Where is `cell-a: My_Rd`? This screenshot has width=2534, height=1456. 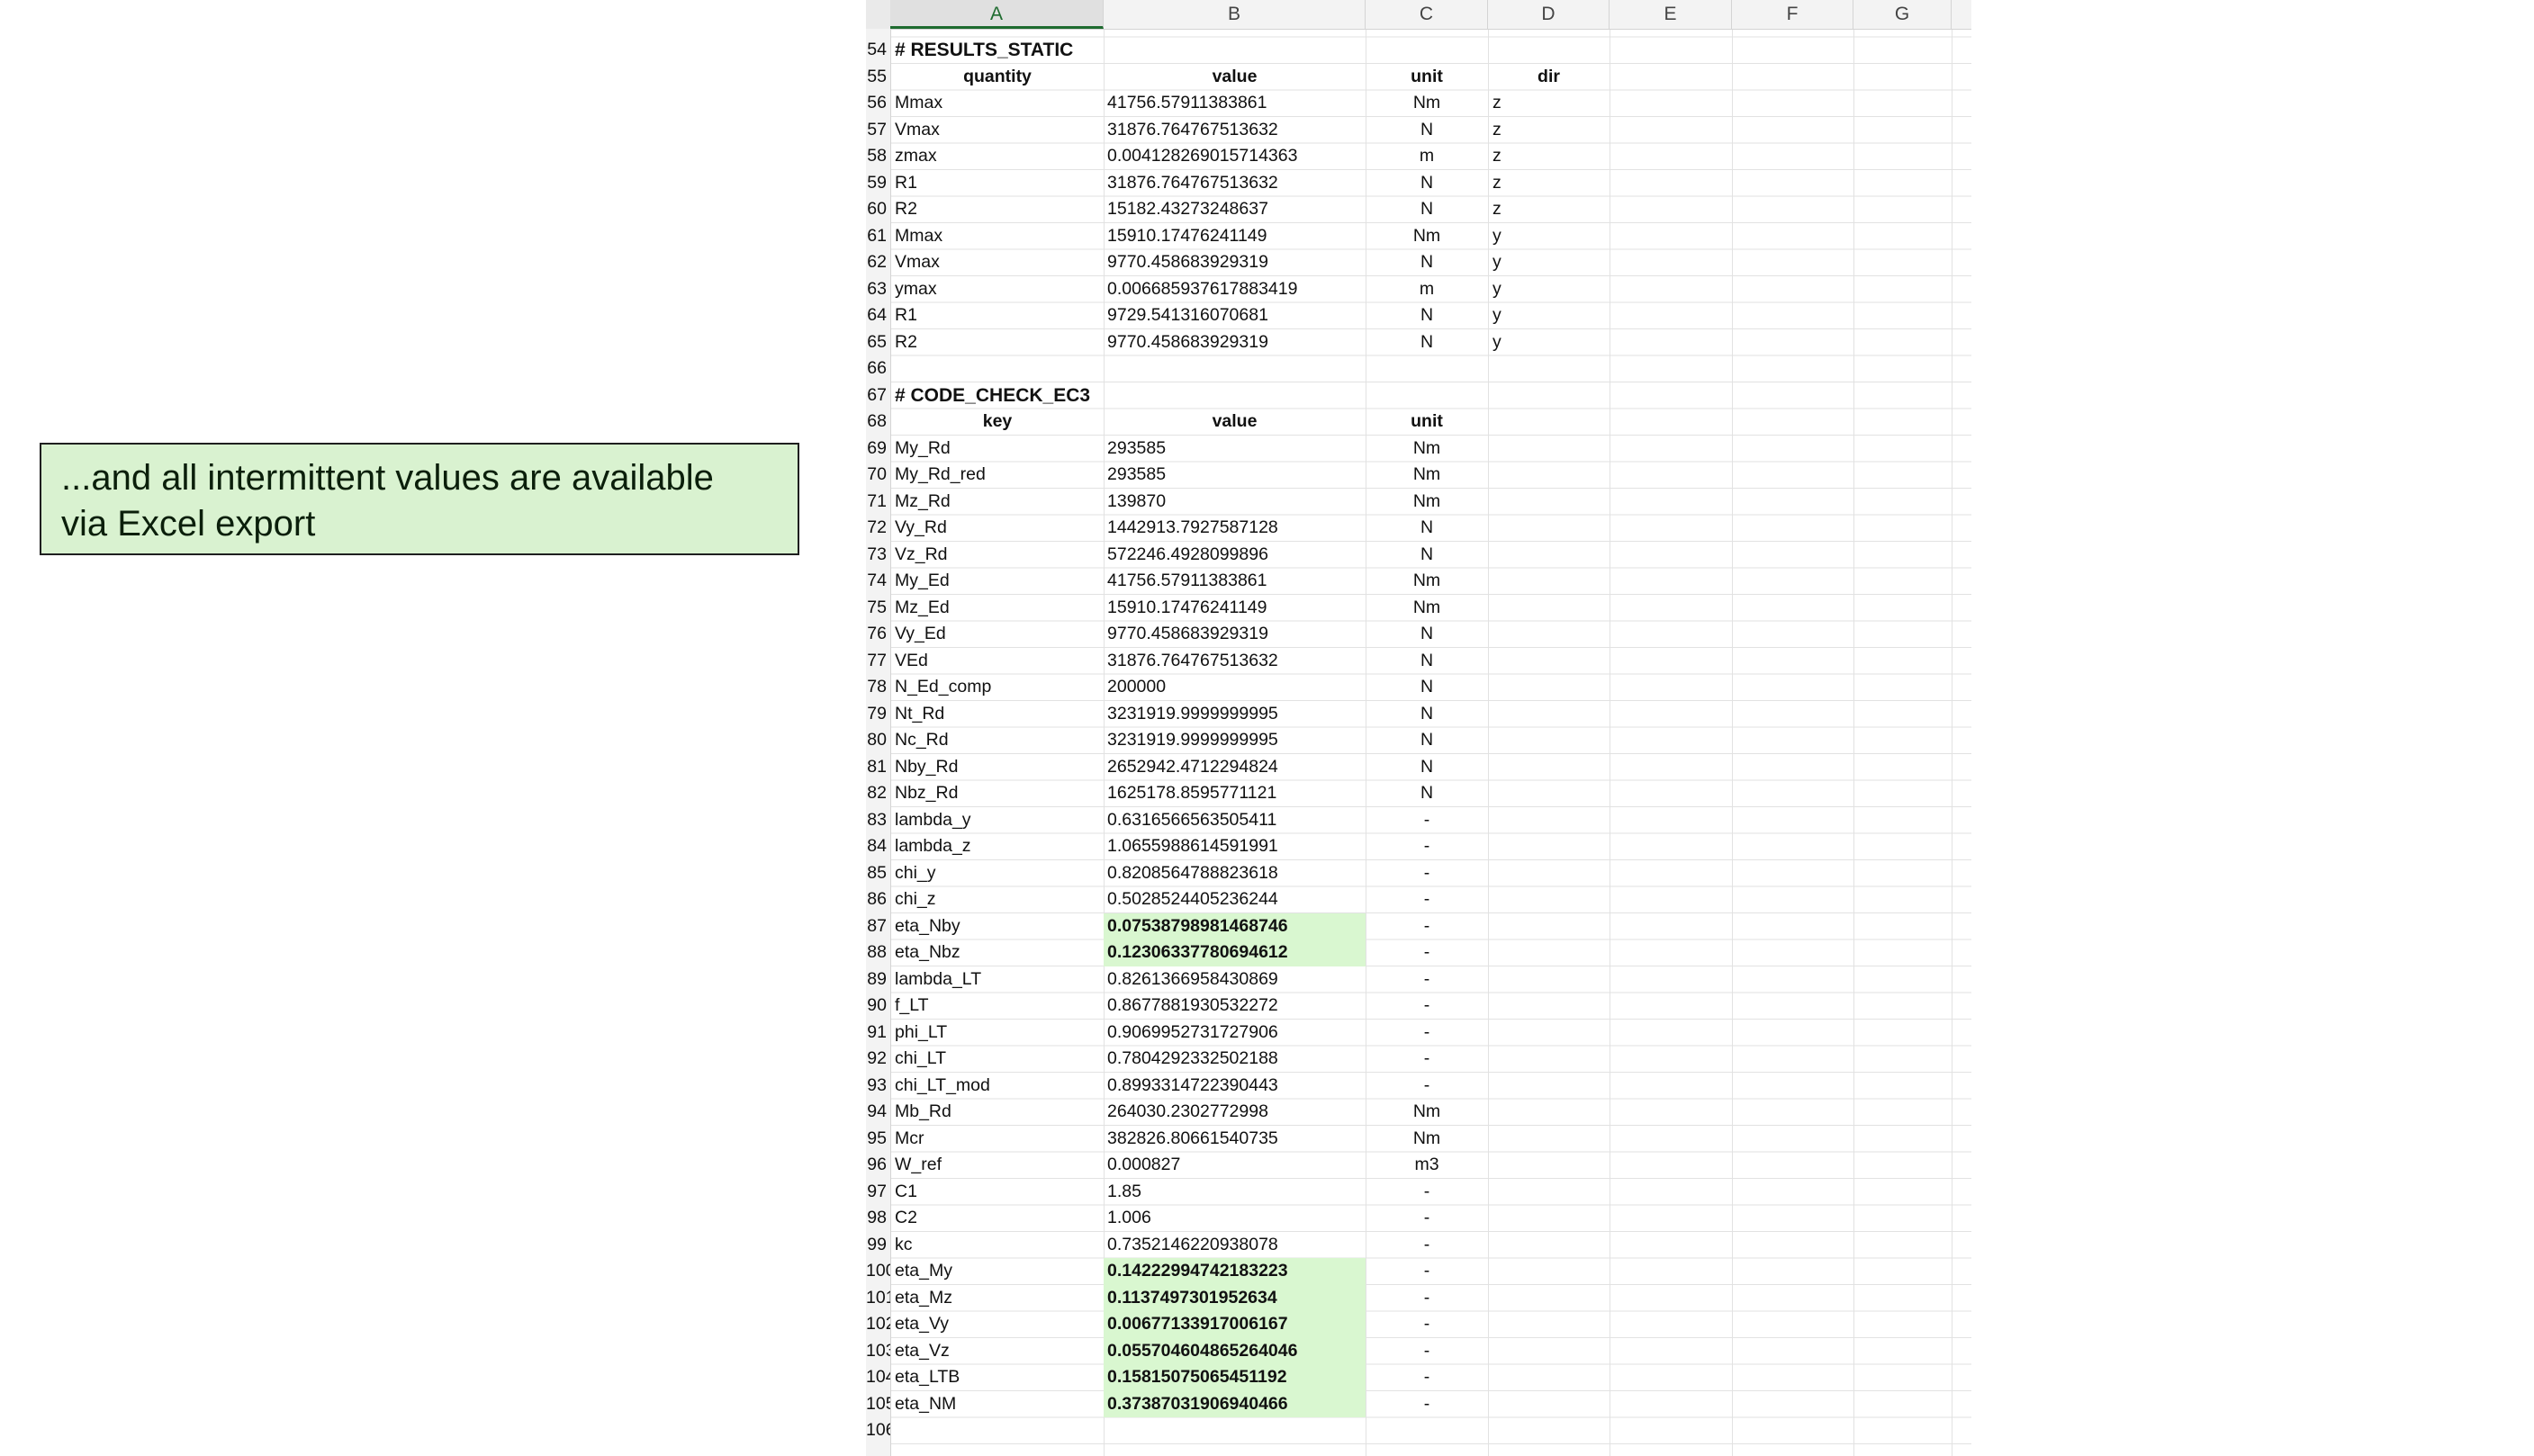
cell-a: My_Rd is located at coordinates (997, 450).